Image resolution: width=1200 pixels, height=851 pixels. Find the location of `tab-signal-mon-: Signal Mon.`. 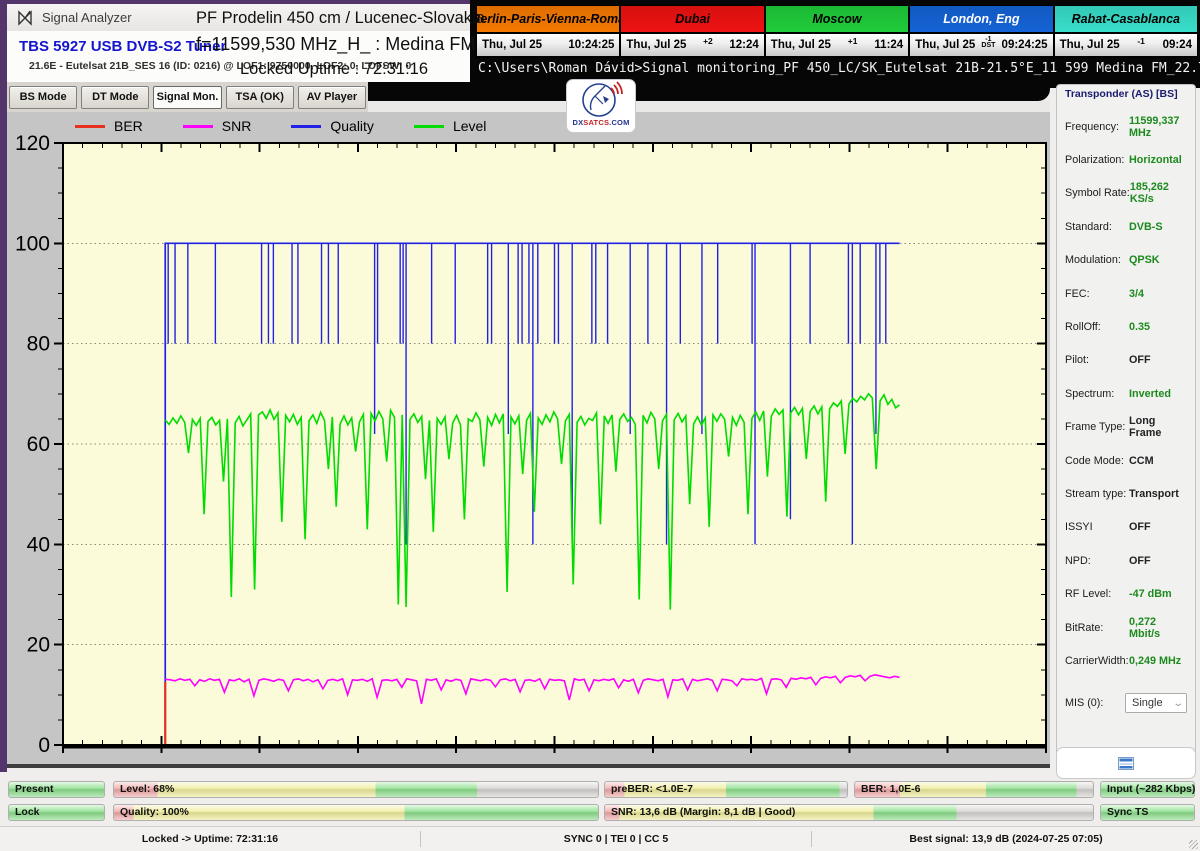

tab-signal-mon-: Signal Mon. is located at coordinates (187, 97).